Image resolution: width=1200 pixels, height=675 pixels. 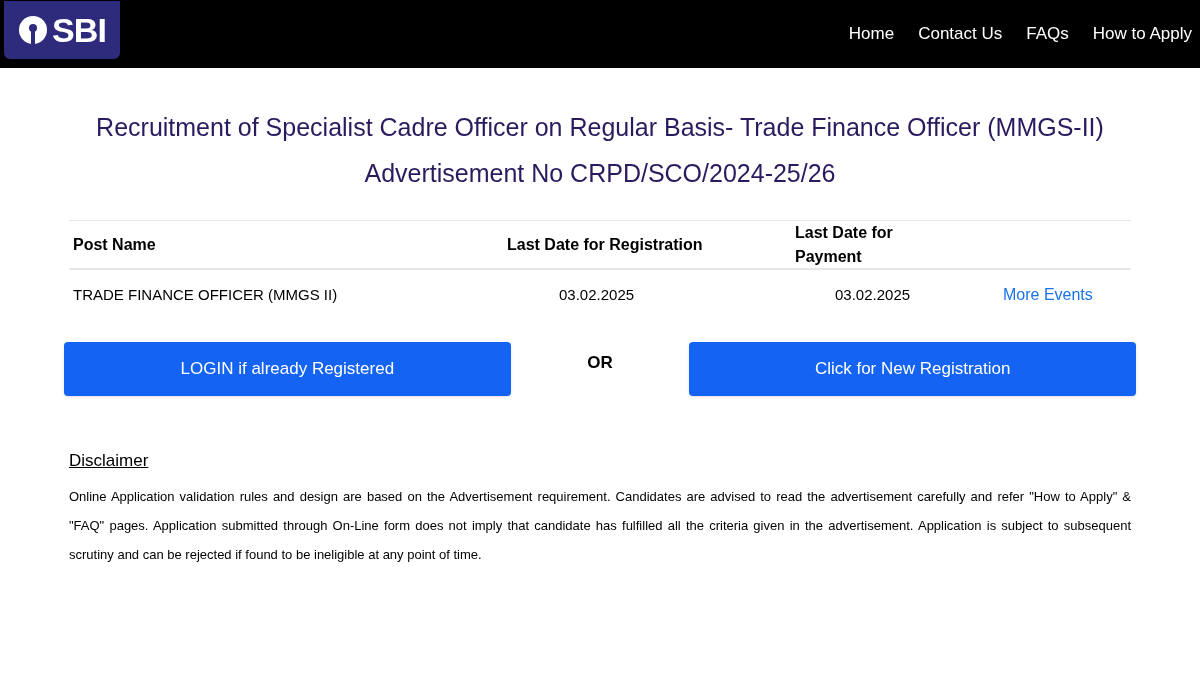 I want to click on disclaimer-heading: Disclaimer, so click(x=109, y=461).